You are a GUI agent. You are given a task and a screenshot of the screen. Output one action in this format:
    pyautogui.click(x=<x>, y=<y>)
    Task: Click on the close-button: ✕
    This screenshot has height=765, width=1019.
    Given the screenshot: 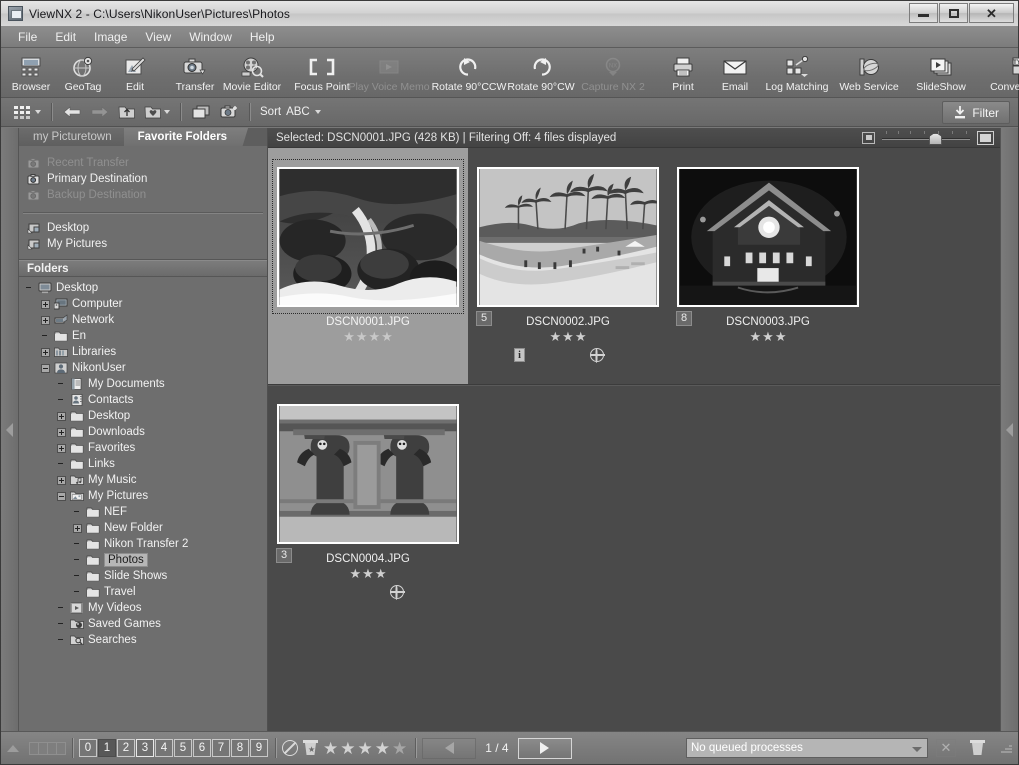 What is the action you would take?
    pyautogui.click(x=991, y=13)
    